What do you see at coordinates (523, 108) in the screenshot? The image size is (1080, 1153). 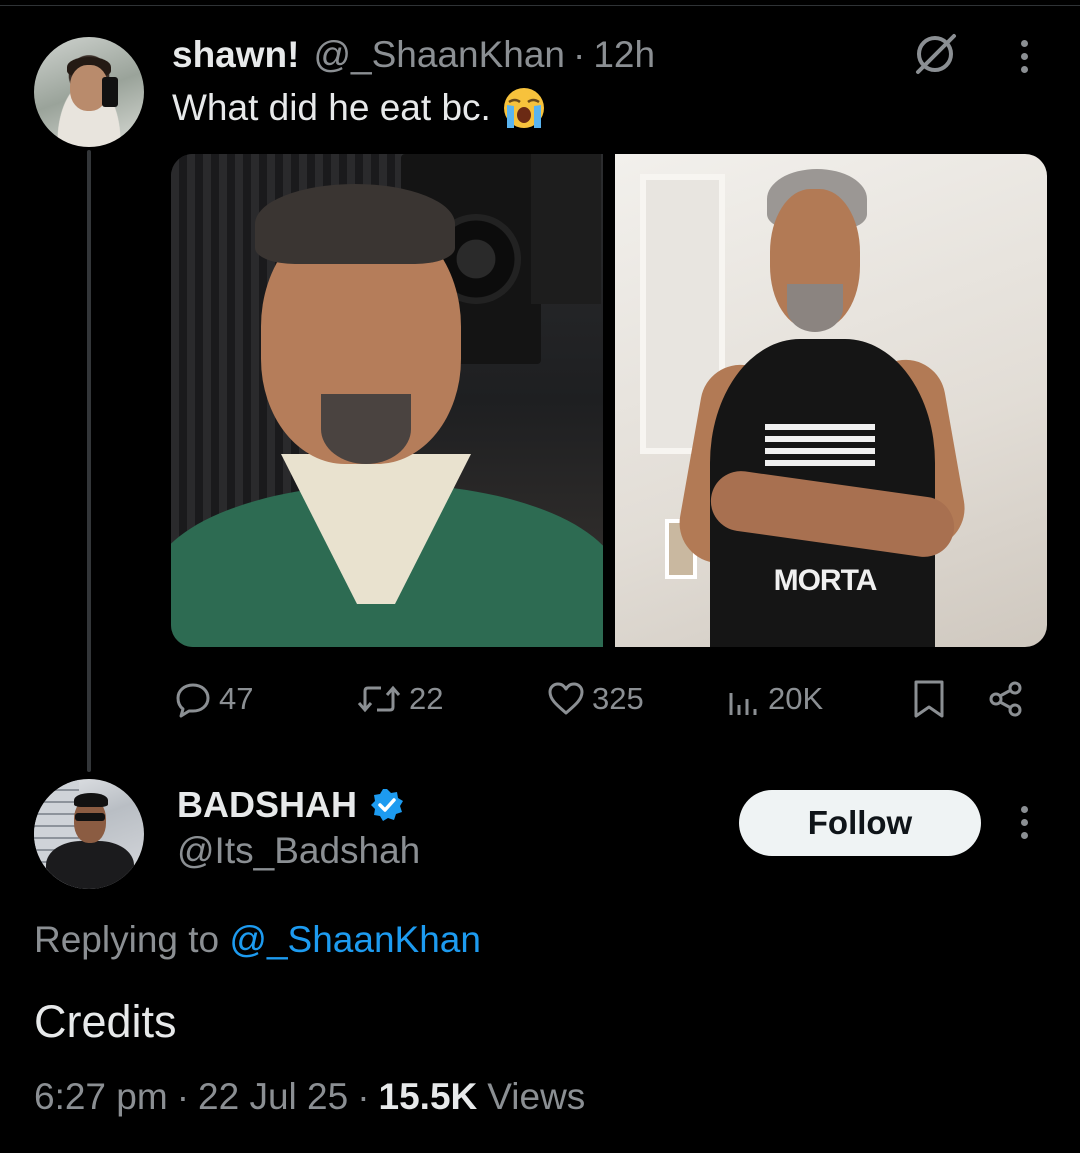 I see `loudly-crying-face-icon` at bounding box center [523, 108].